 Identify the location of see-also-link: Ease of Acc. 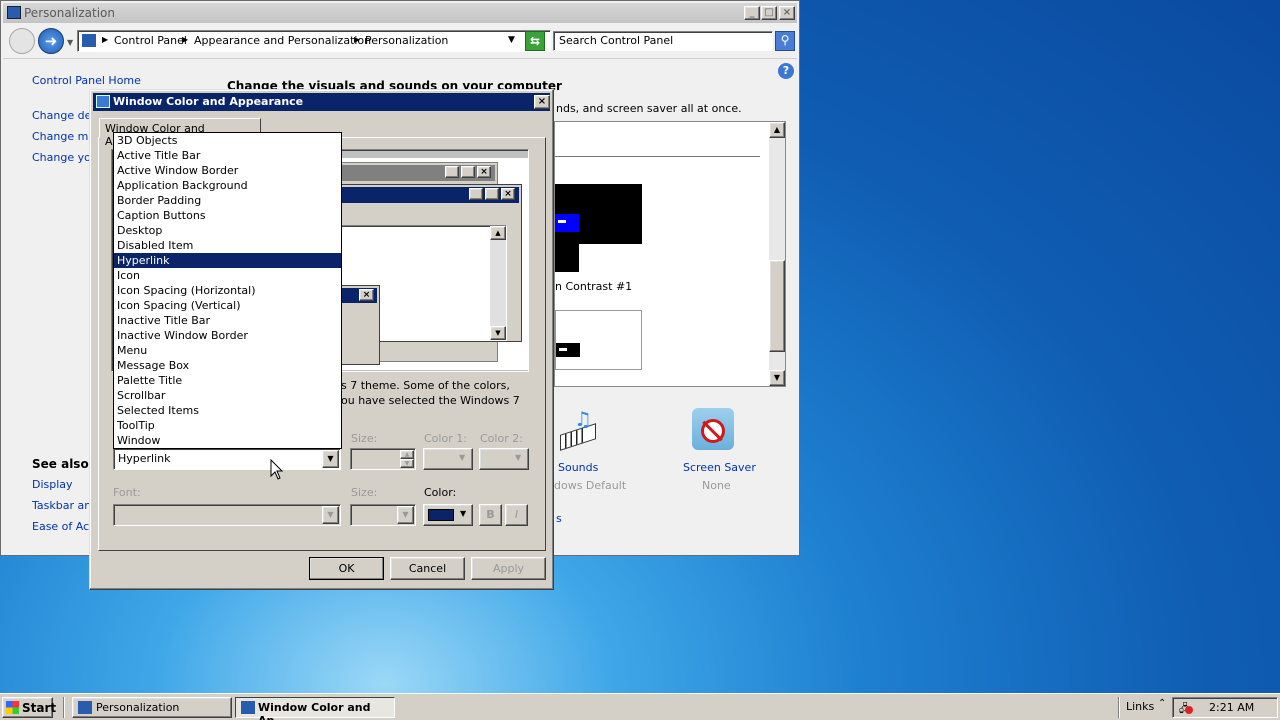
(63, 526).